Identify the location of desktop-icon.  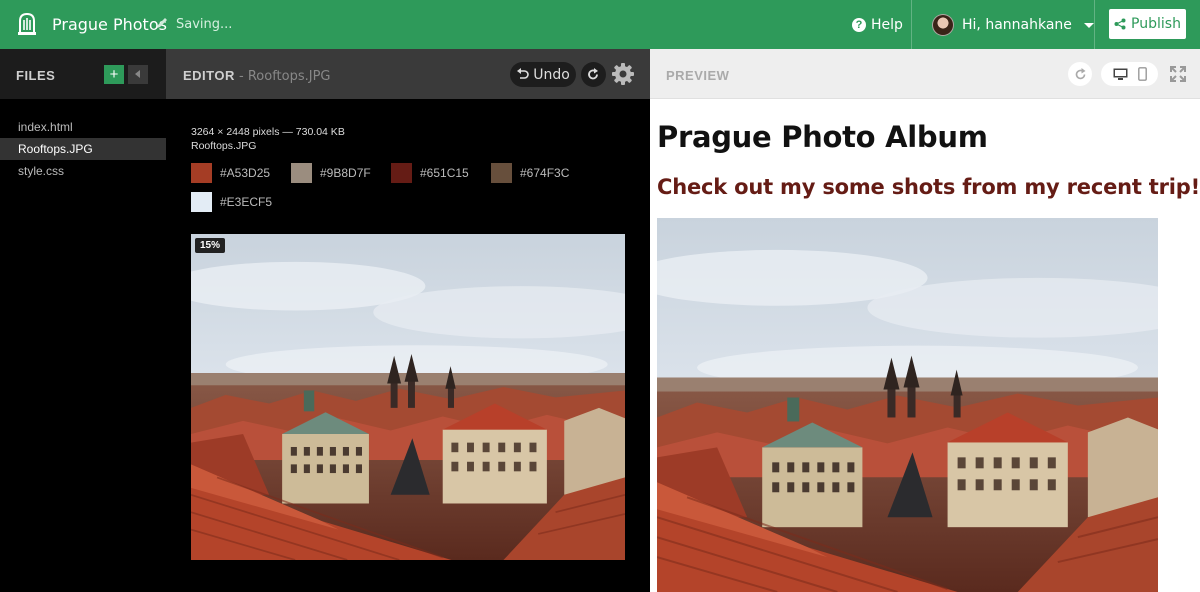
(1120, 74).